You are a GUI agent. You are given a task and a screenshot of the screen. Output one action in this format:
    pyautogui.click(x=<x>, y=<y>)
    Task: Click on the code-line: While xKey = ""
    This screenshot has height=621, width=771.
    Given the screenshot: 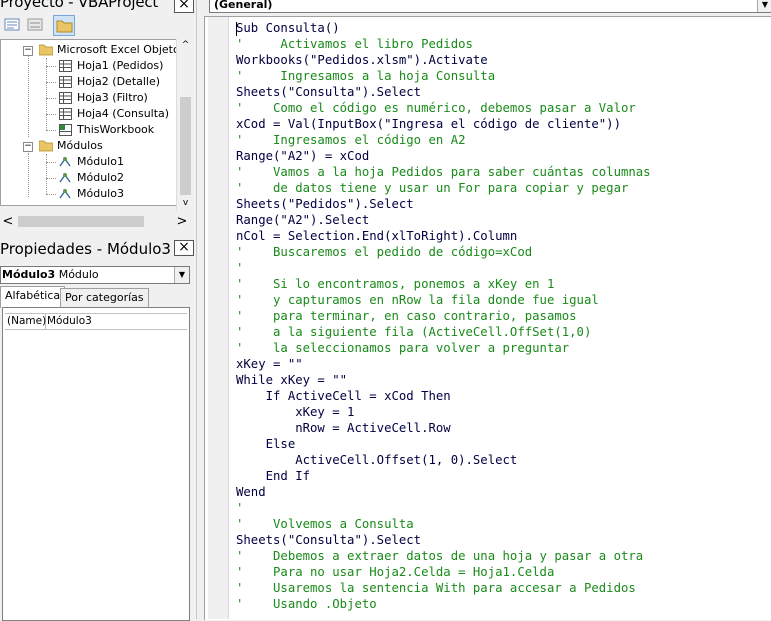 What is the action you would take?
    pyautogui.click(x=502, y=380)
    